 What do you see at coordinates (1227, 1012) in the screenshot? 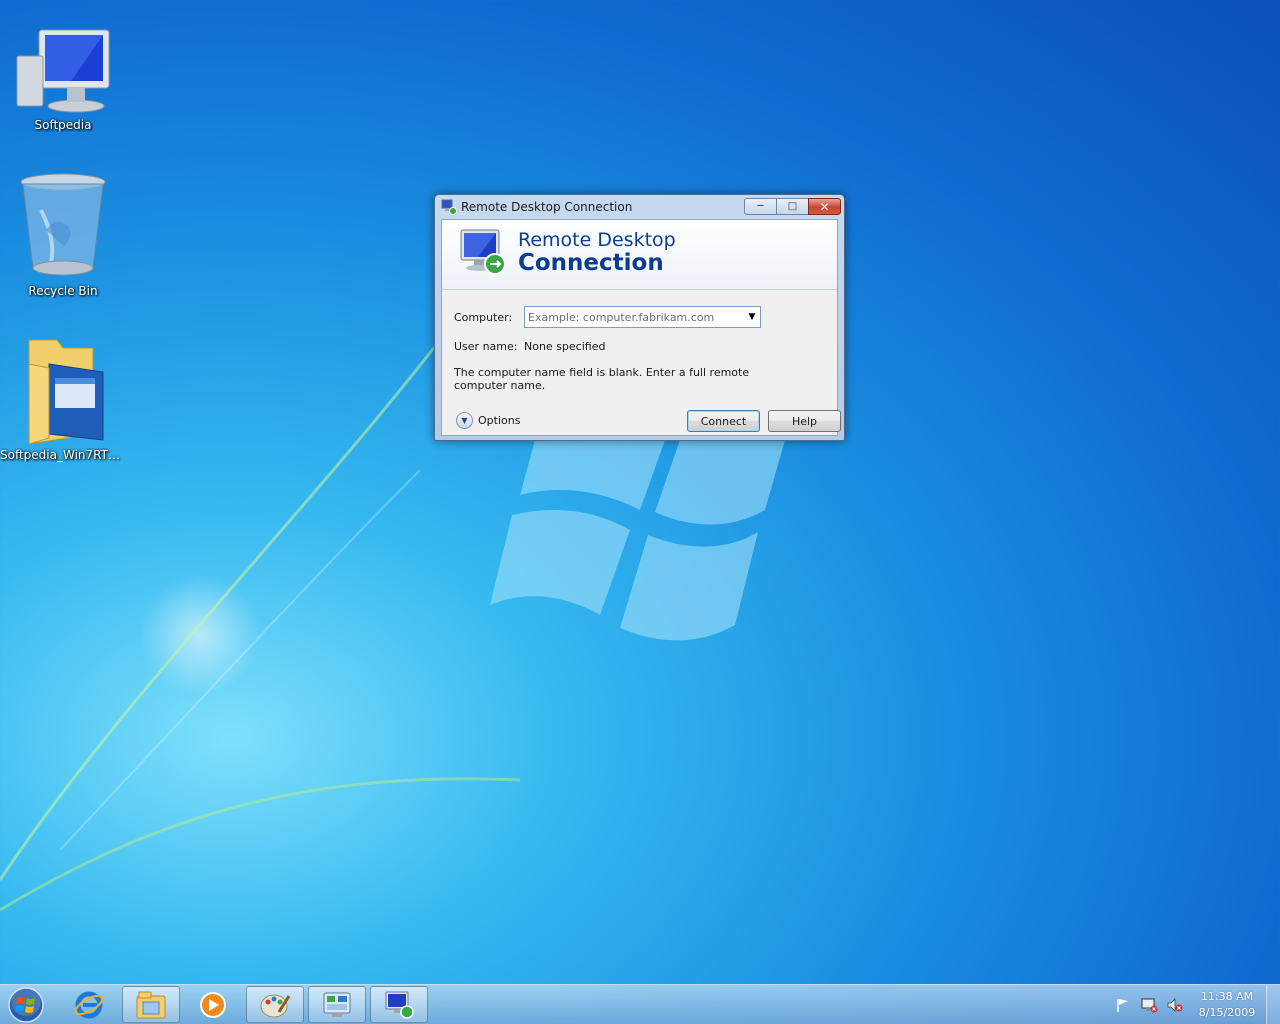
I see `clock-date: 8/15/2009` at bounding box center [1227, 1012].